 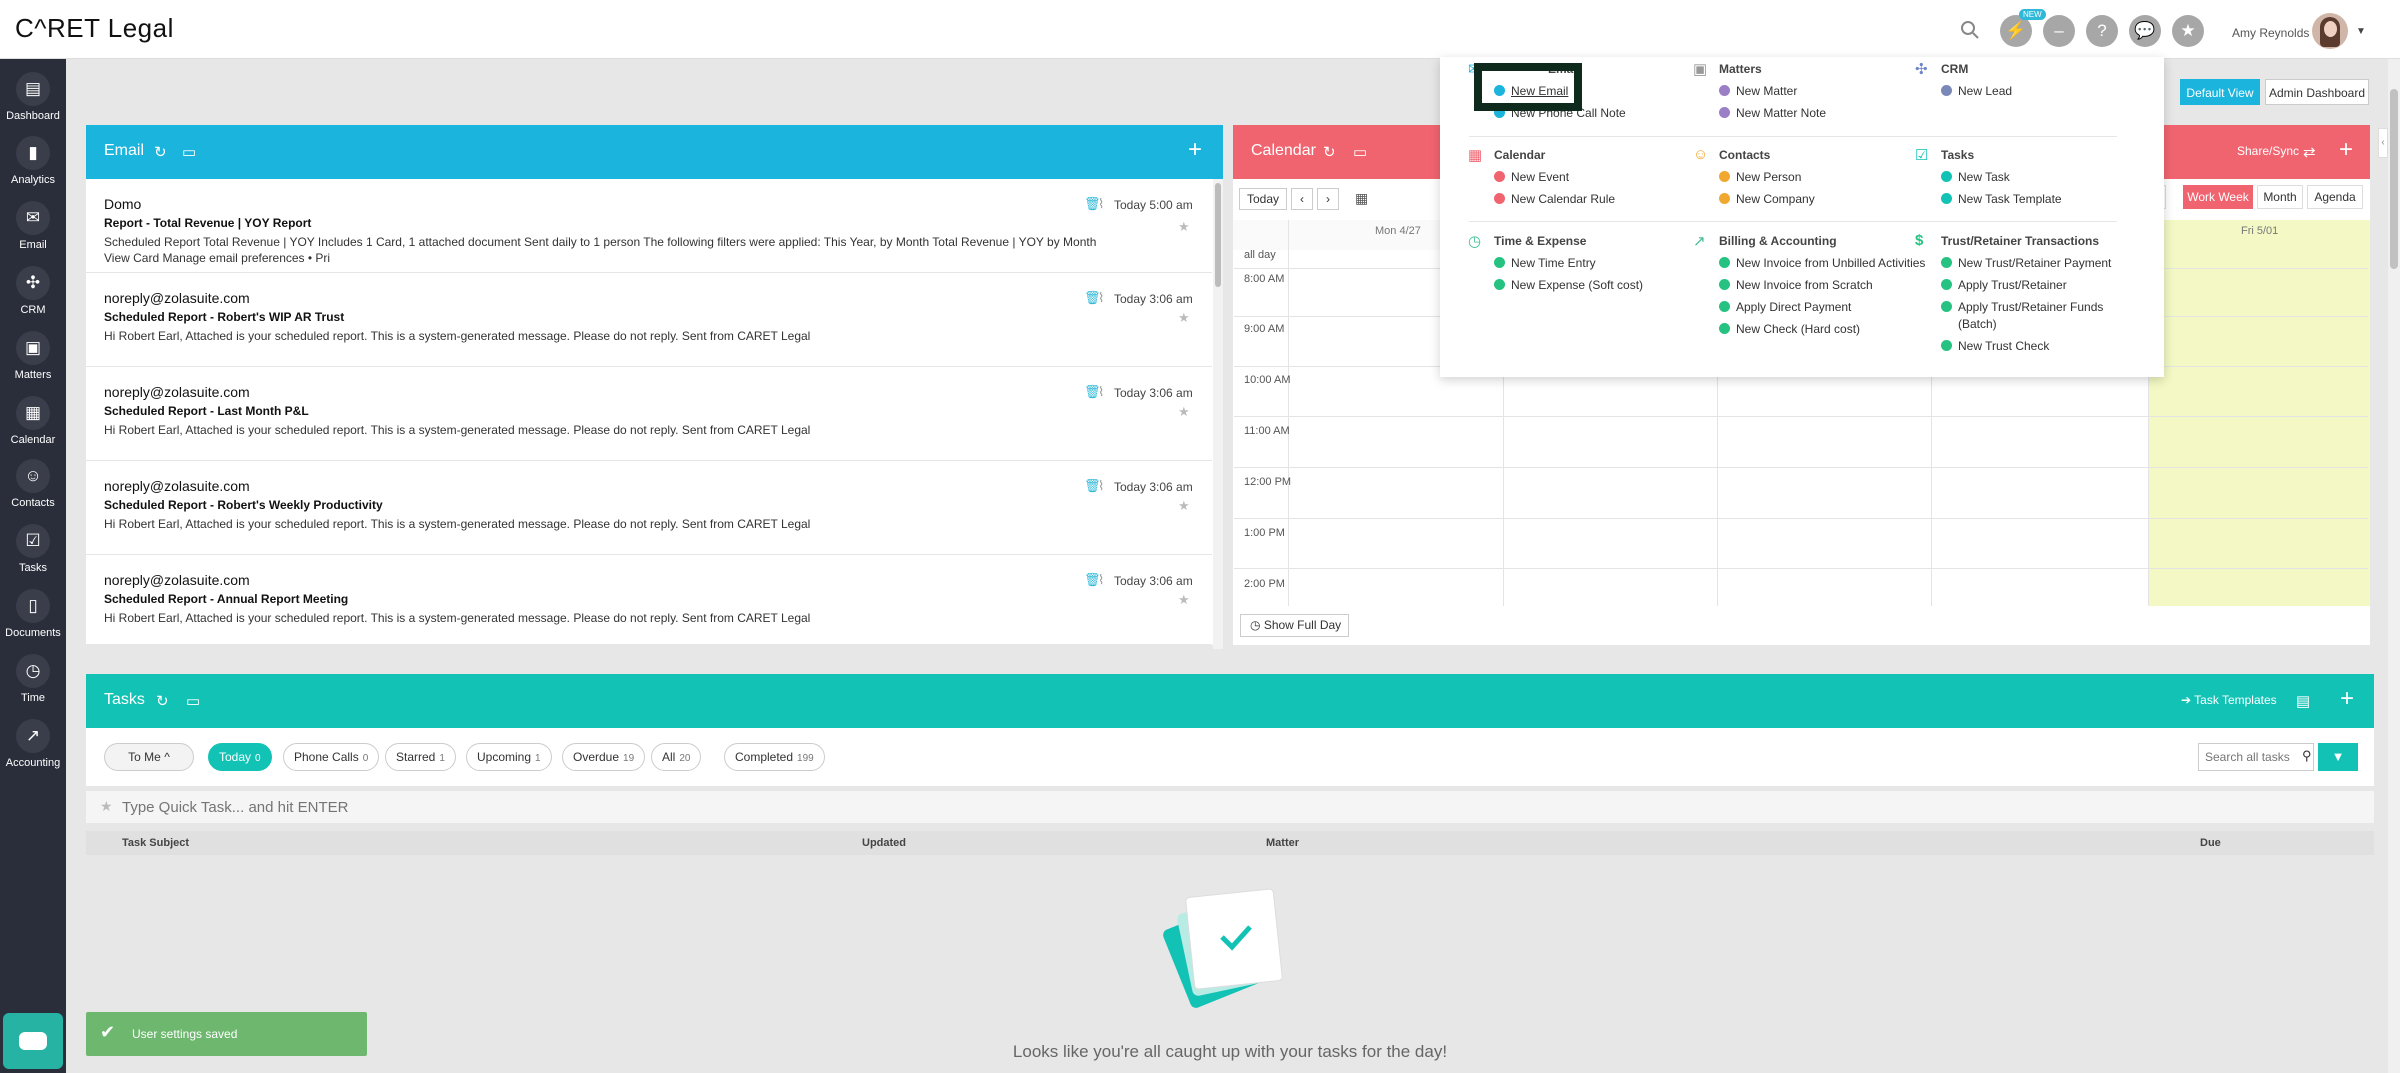 What do you see at coordinates (2268, 151) in the screenshot?
I see `share-sync-link: Share/Sync` at bounding box center [2268, 151].